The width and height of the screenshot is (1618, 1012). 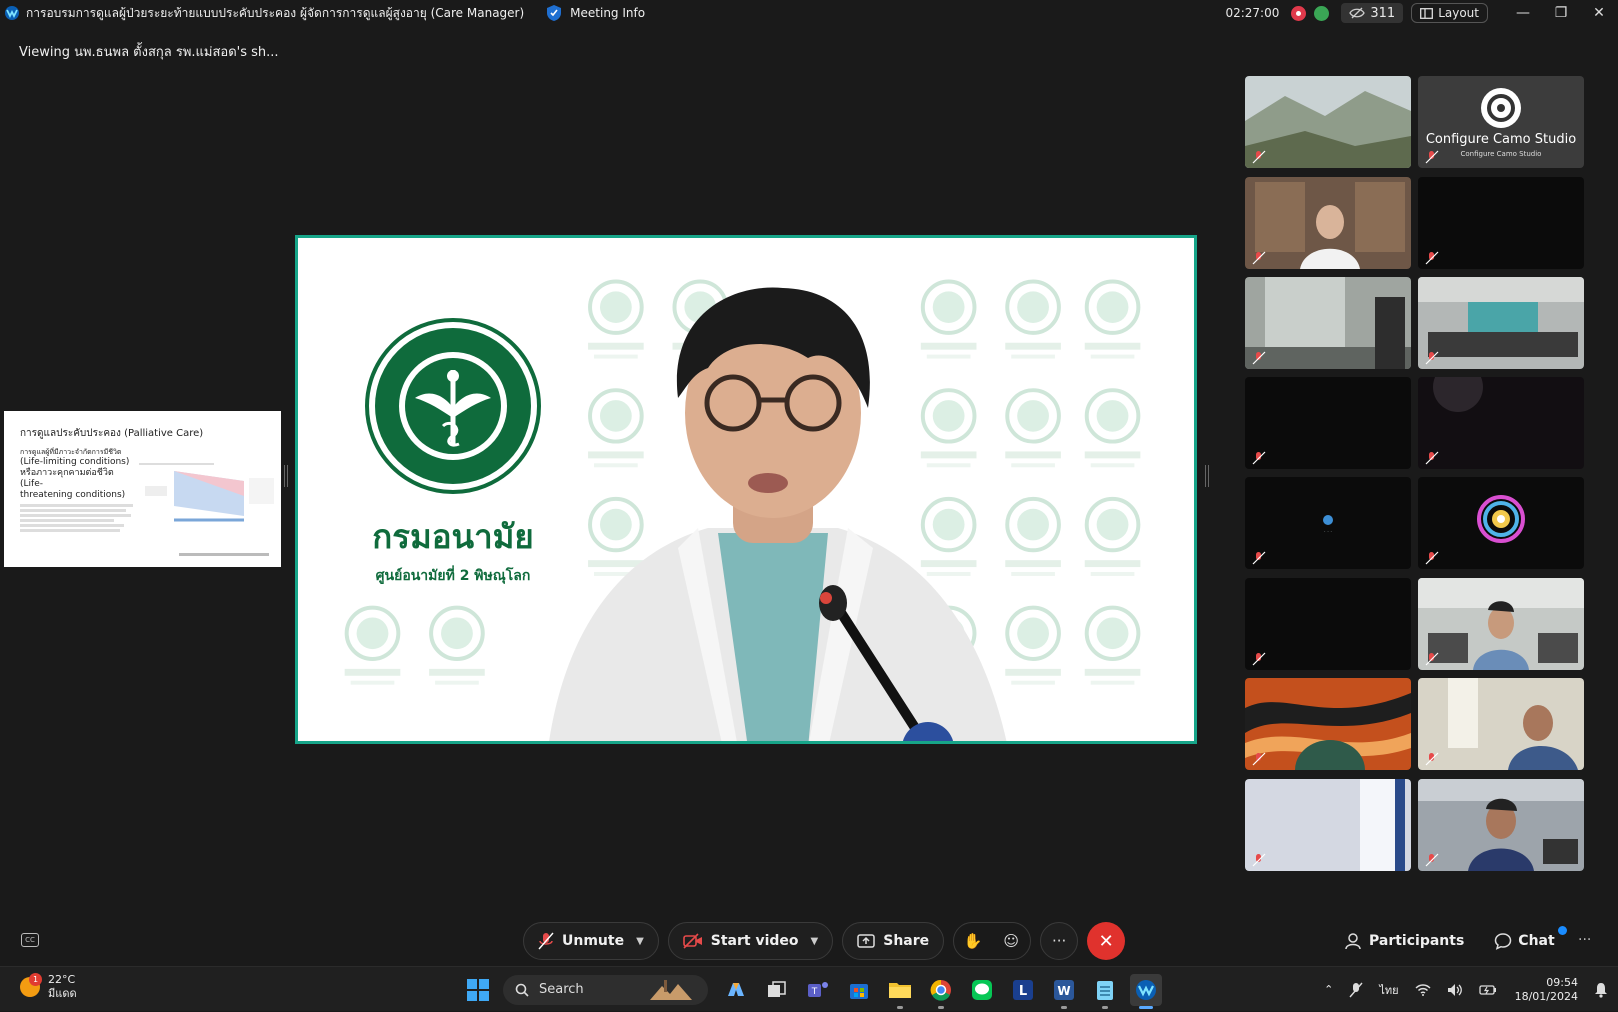 What do you see at coordinates (1427, 13) in the screenshot?
I see `layout-icon` at bounding box center [1427, 13].